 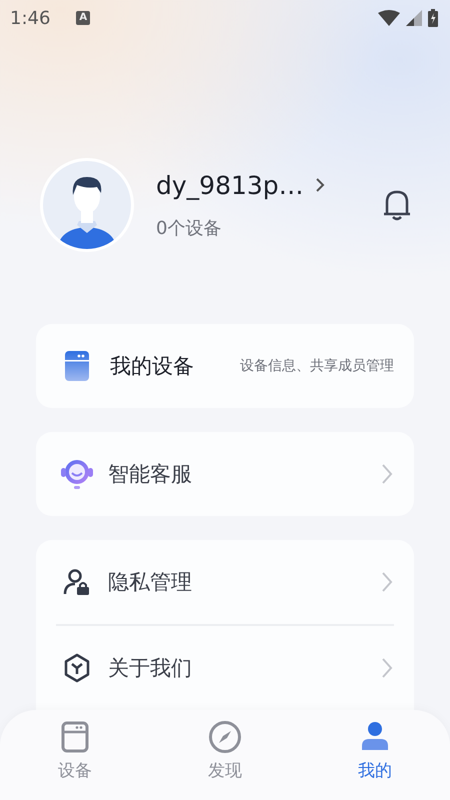 What do you see at coordinates (225, 668) in the screenshot?
I see `menu-row: 关于我们` at bounding box center [225, 668].